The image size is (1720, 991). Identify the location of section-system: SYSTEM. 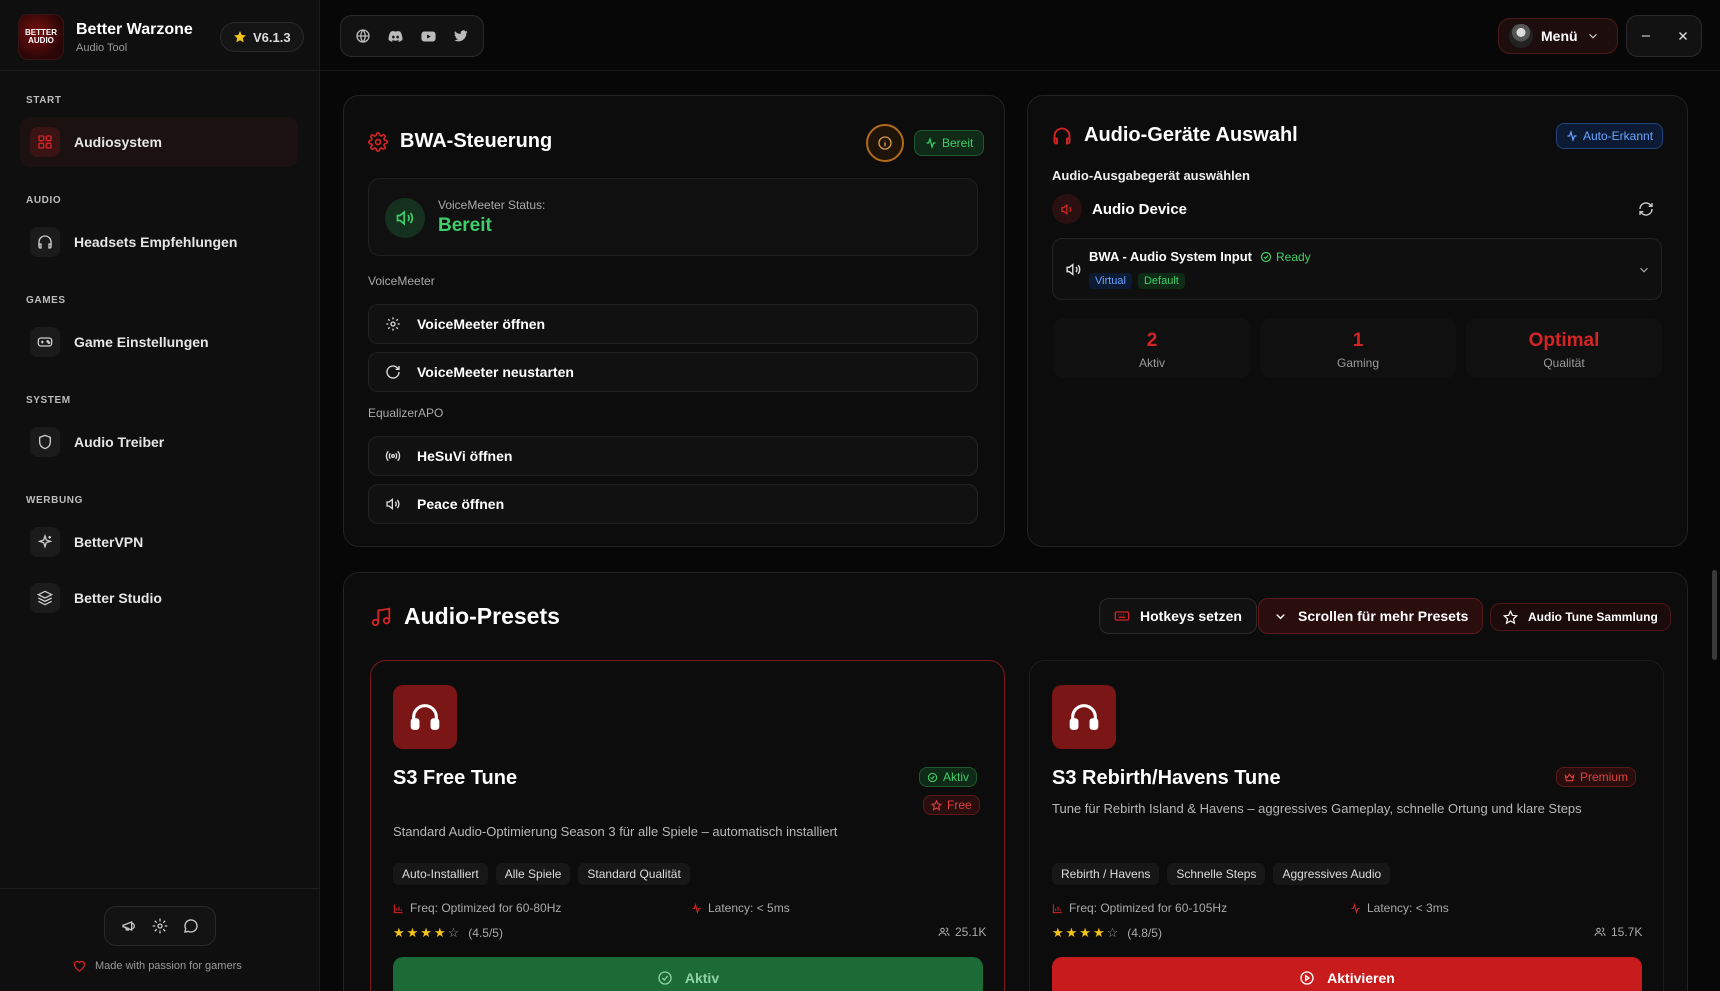
(48, 400).